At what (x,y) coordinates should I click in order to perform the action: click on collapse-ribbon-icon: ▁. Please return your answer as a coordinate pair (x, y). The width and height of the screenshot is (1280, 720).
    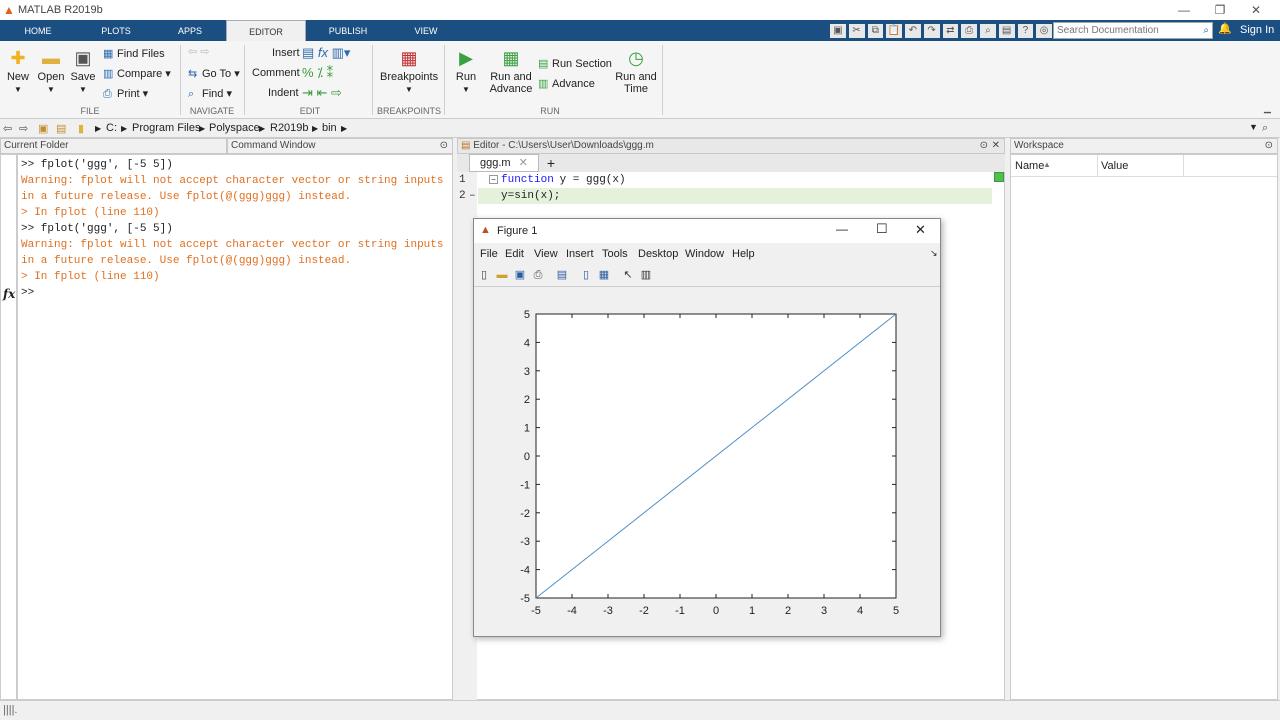
    Looking at the image, I should click on (1267, 108).